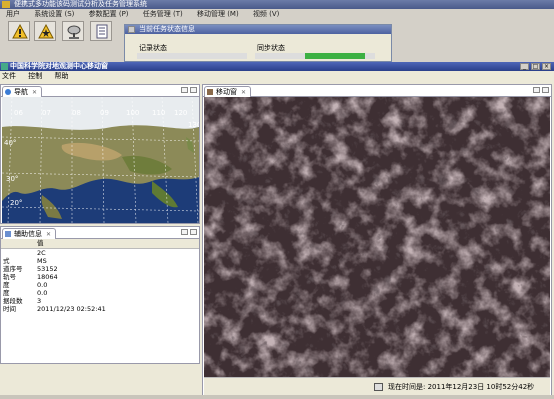  What do you see at coordinates (40, 243) in the screenshot?
I see `value-header: 值` at bounding box center [40, 243].